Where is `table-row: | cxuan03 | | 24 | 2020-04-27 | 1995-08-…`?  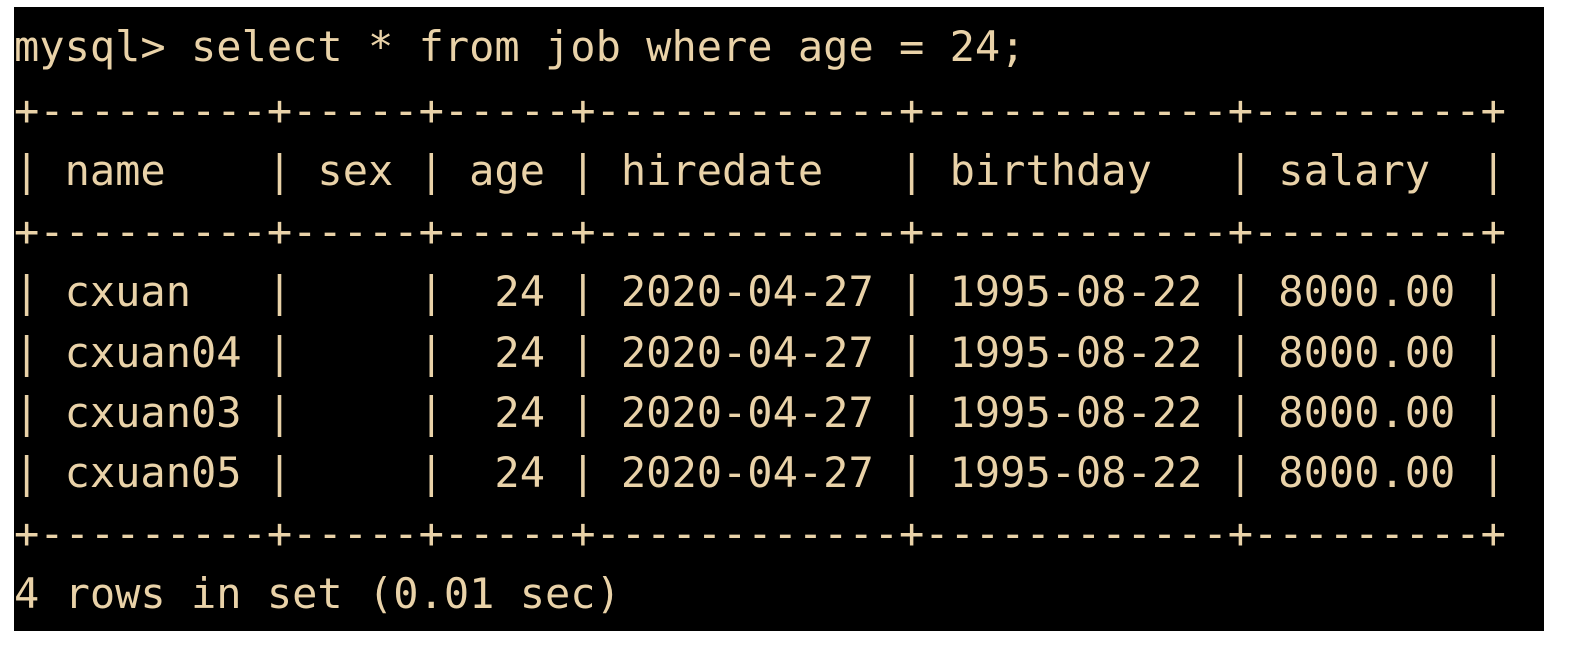 table-row: | cxuan03 | | 24 | 2020-04-27 | 1995-08-… is located at coordinates (760, 412).